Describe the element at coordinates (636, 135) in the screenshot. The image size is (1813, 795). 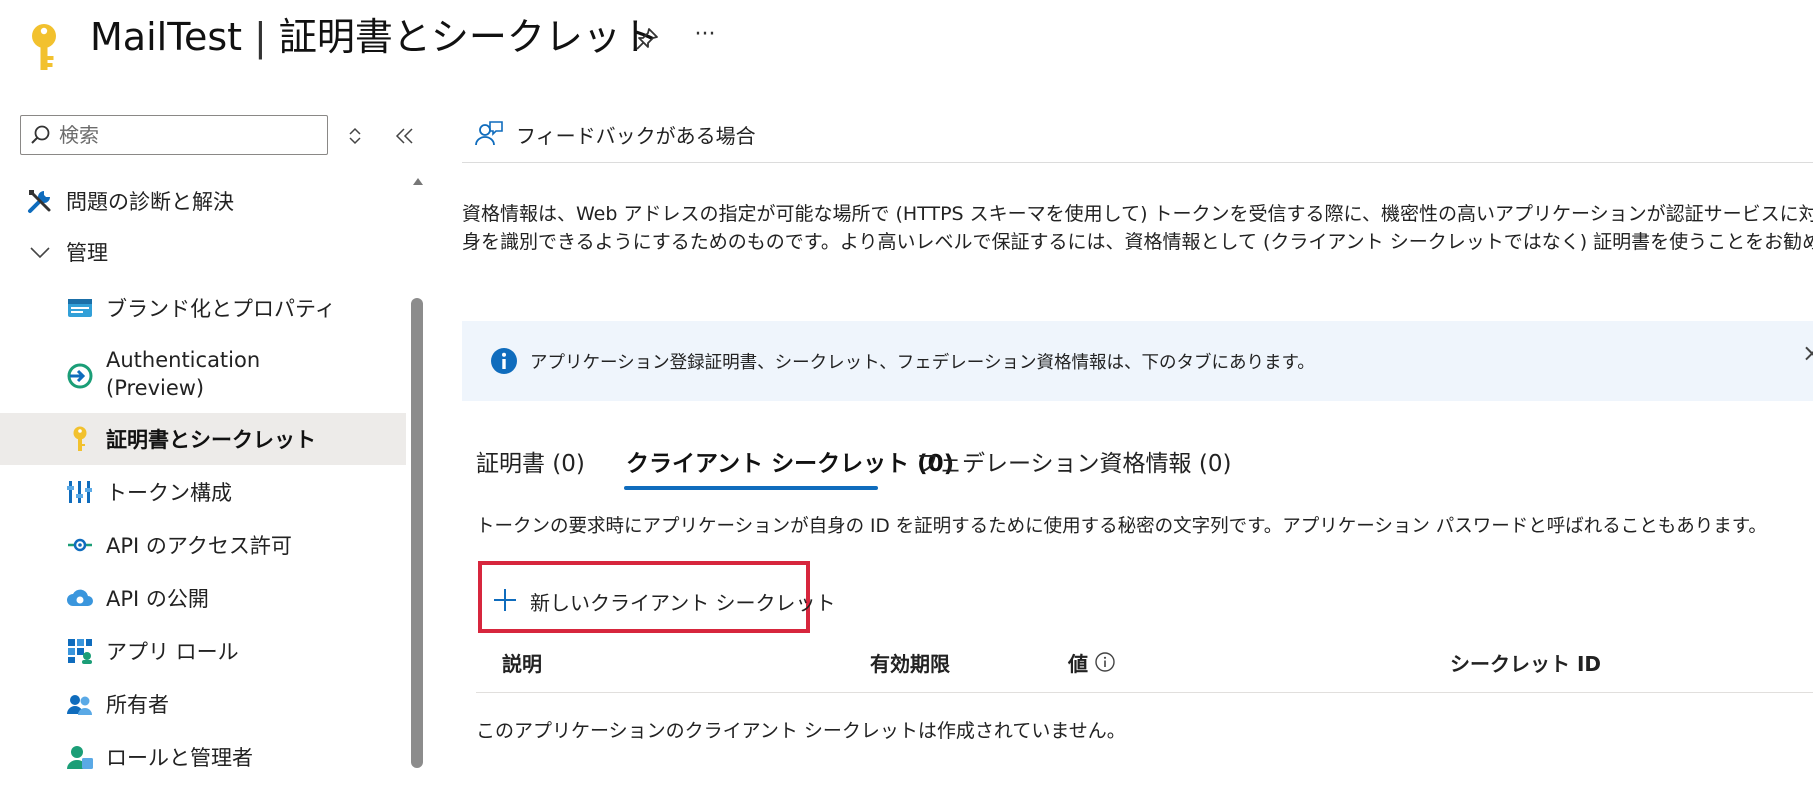
I see `feedback-label: フィードバックがある場合` at that location.